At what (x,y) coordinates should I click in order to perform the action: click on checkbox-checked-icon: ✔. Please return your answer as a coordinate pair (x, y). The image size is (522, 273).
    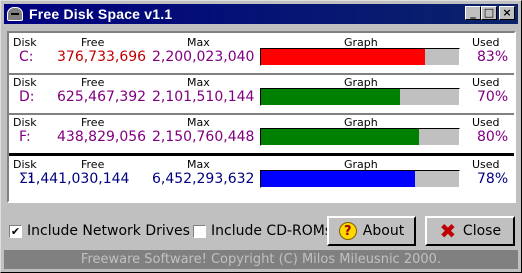
    Looking at the image, I should click on (15, 231).